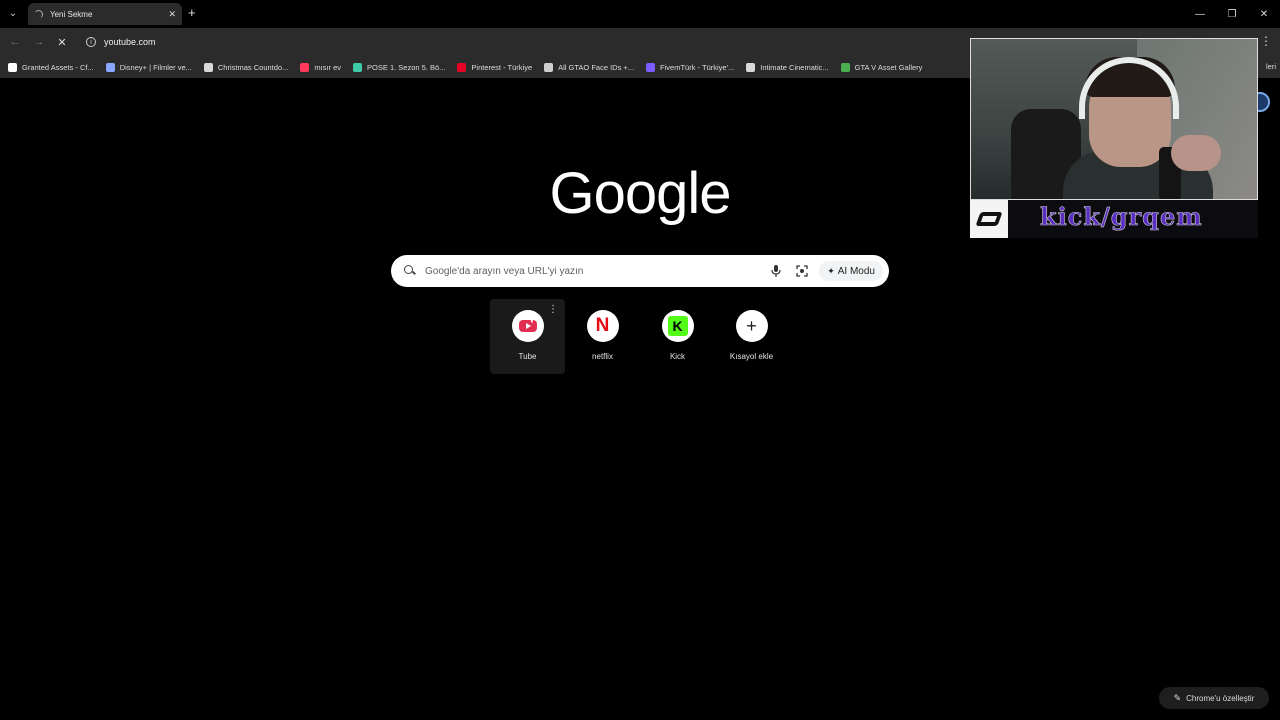  I want to click on shortcut-netflix: N netflix, so click(602, 336).